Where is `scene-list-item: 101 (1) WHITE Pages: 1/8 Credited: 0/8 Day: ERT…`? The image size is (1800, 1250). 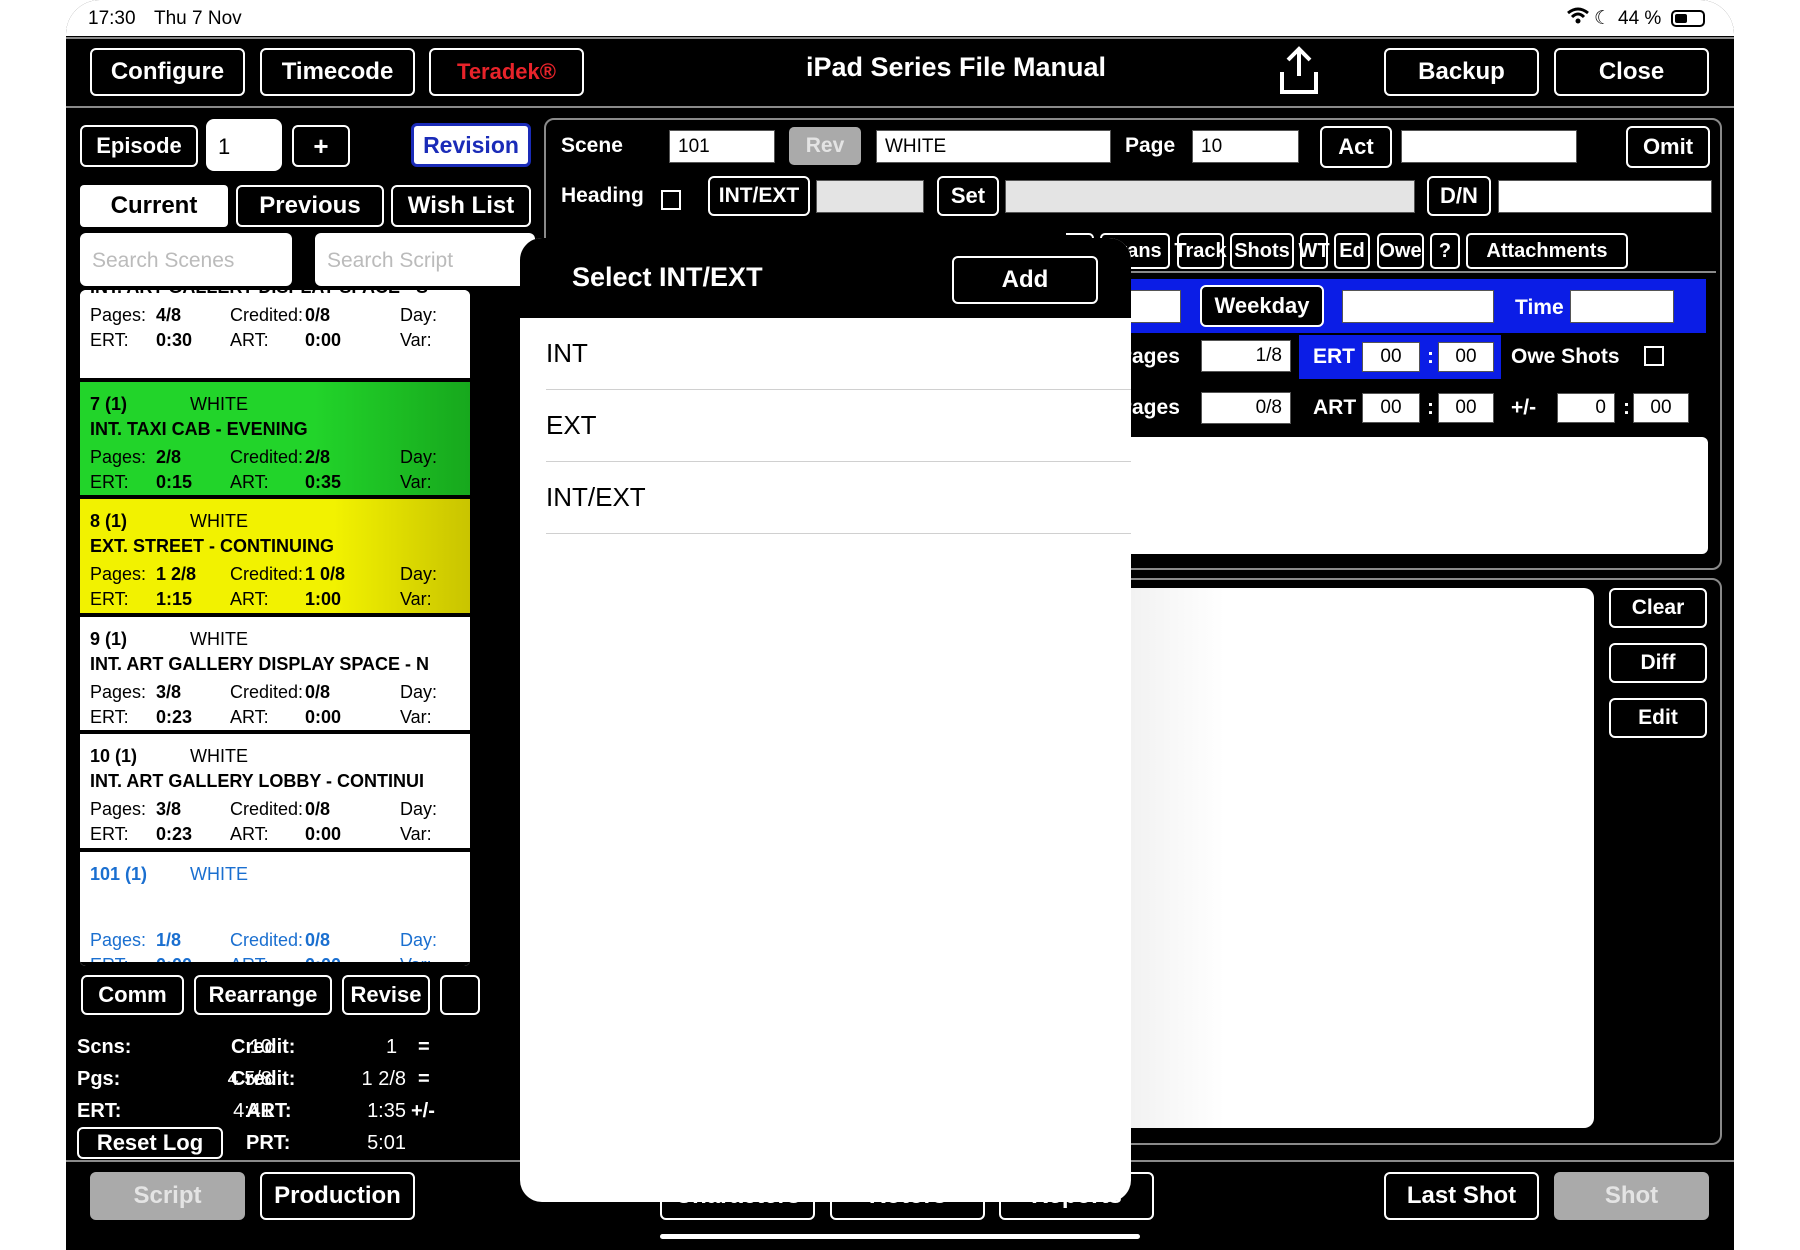
scene-list-item: 101 (1) WHITE Pages: 1/8 Credited: 0/8 Day: ERT… is located at coordinates (275, 909).